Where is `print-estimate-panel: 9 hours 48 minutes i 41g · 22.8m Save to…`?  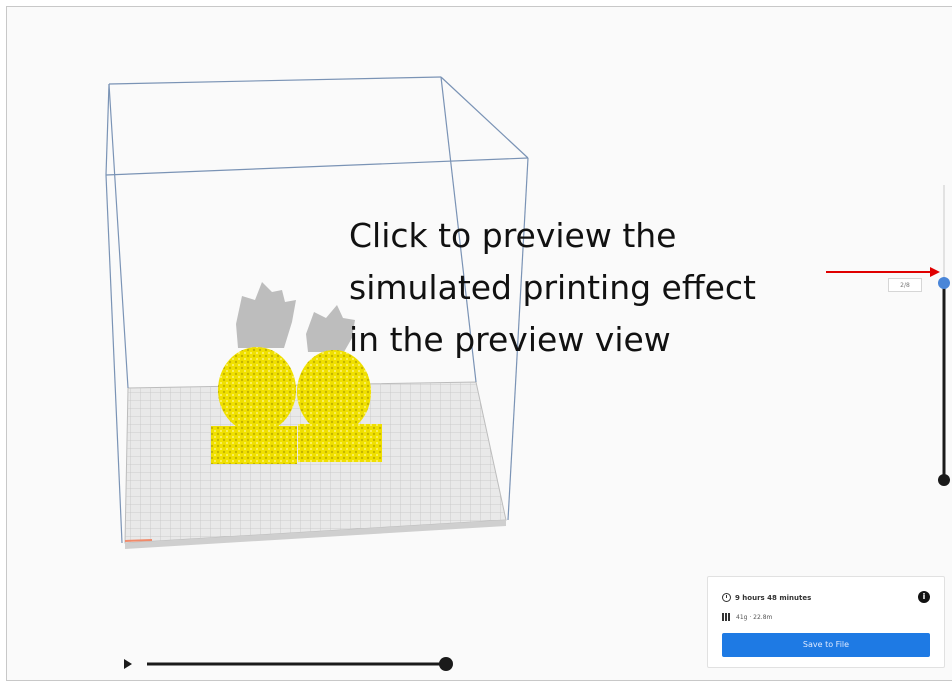
print-estimate-panel: 9 hours 48 minutes i 41g · 22.8m Save to… is located at coordinates (826, 622).